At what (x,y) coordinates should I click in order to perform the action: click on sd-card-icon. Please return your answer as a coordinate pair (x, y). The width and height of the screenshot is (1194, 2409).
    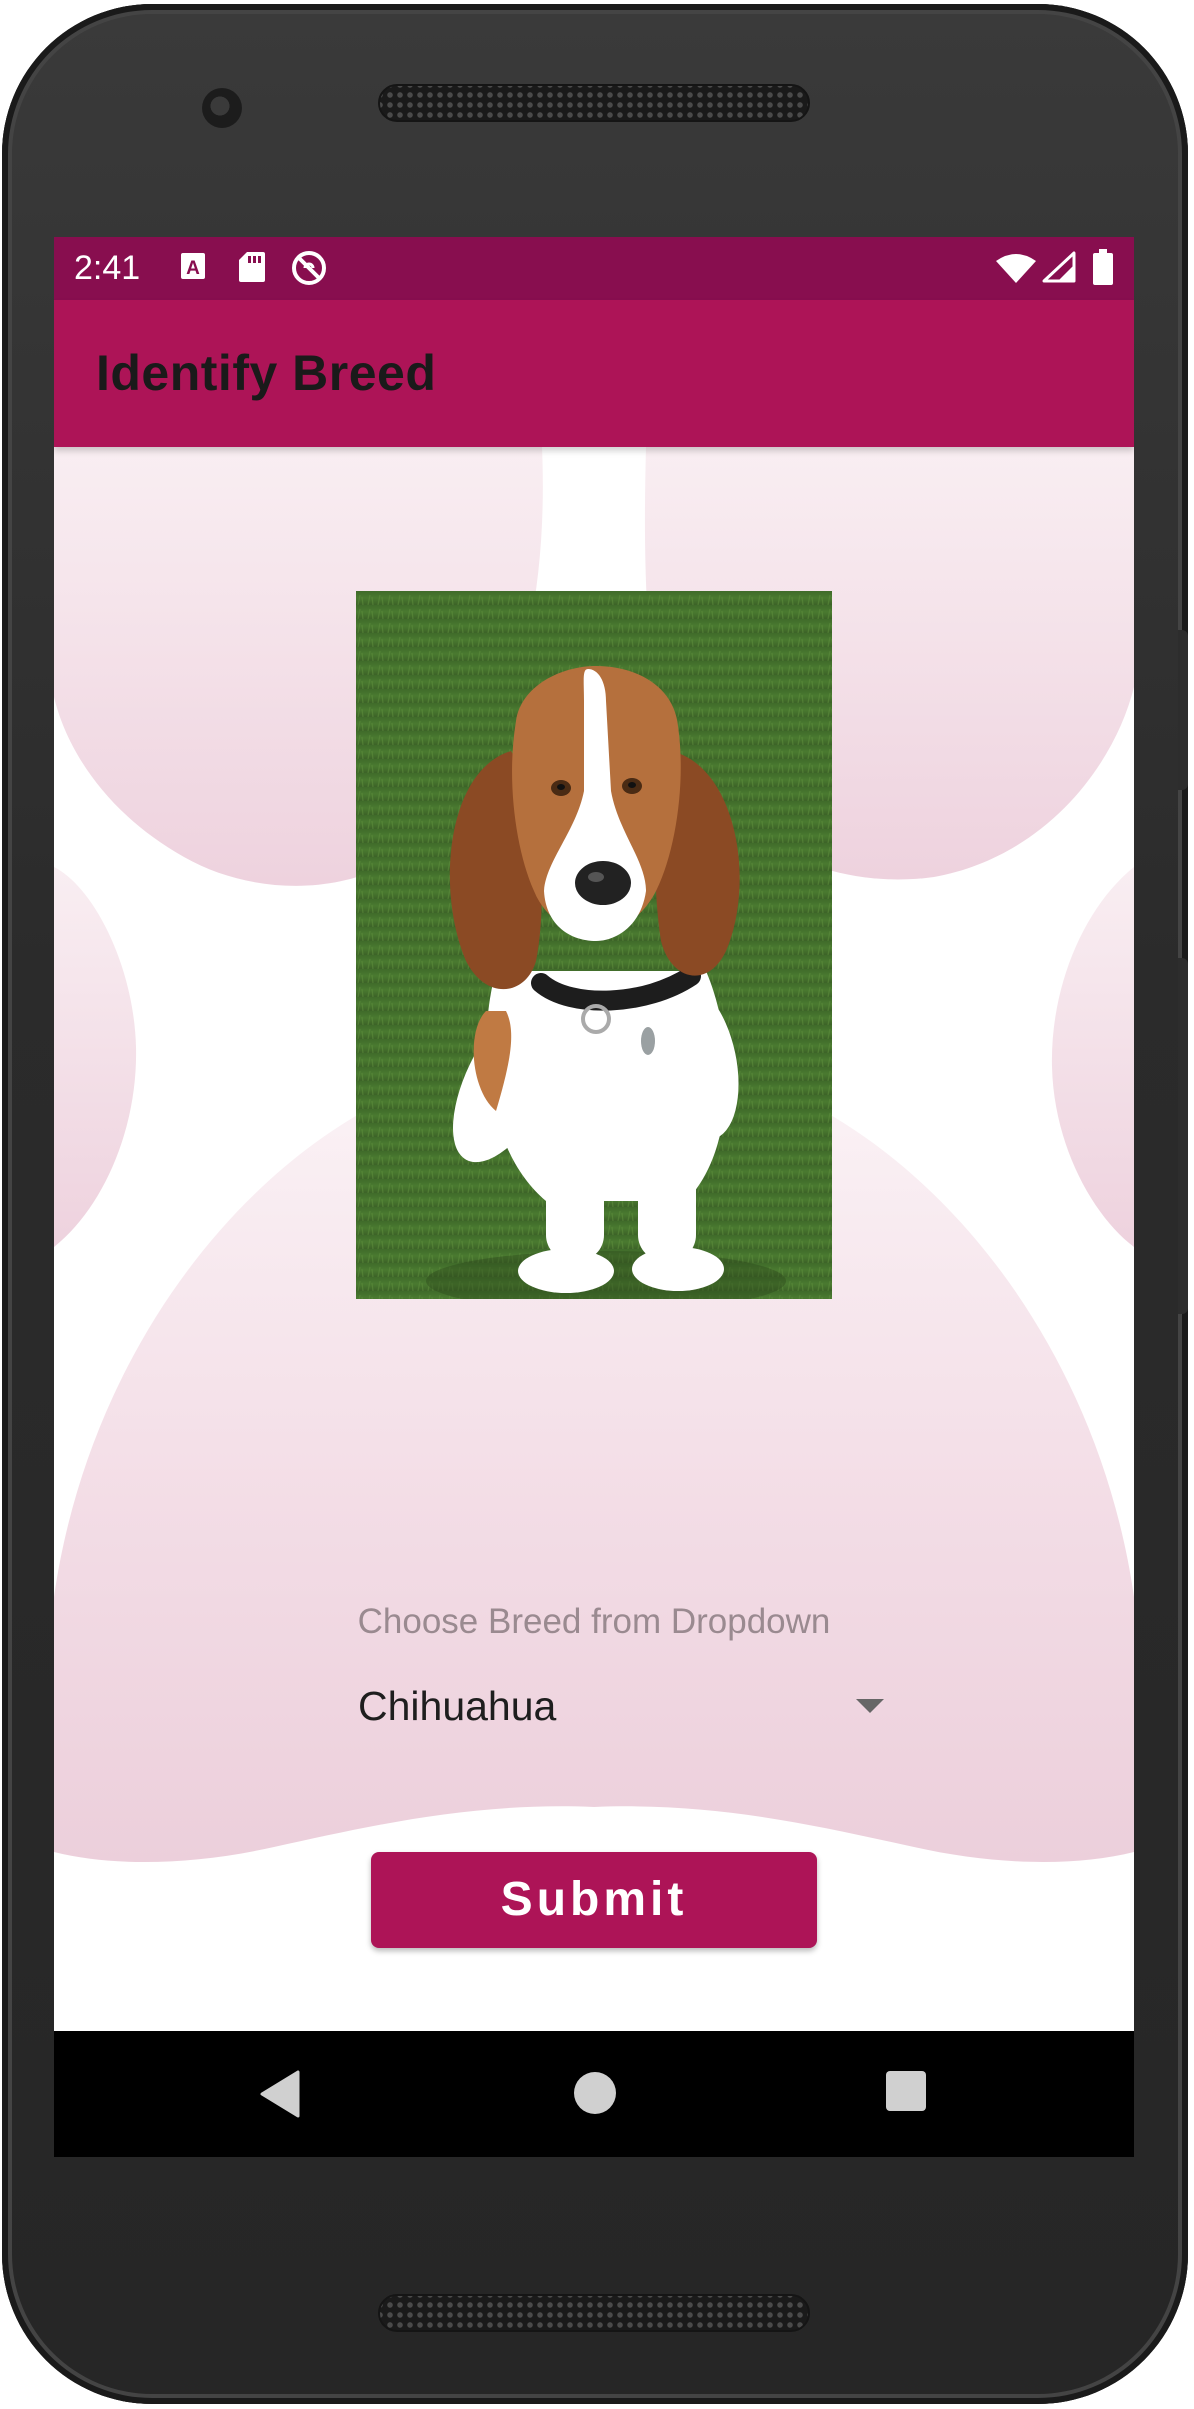
    Looking at the image, I should click on (252, 269).